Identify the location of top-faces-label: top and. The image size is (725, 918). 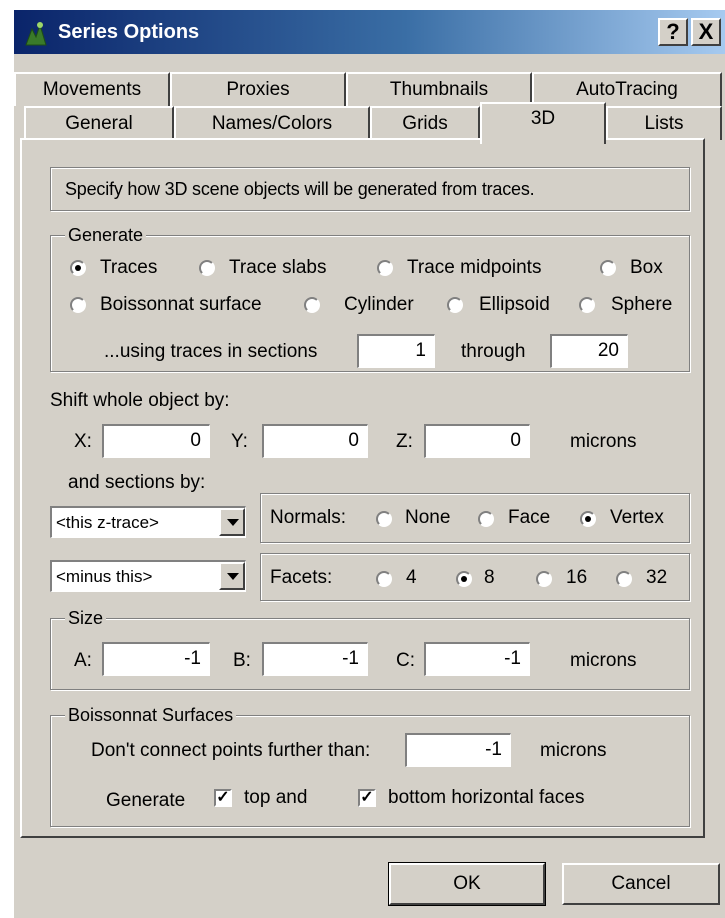
(276, 797).